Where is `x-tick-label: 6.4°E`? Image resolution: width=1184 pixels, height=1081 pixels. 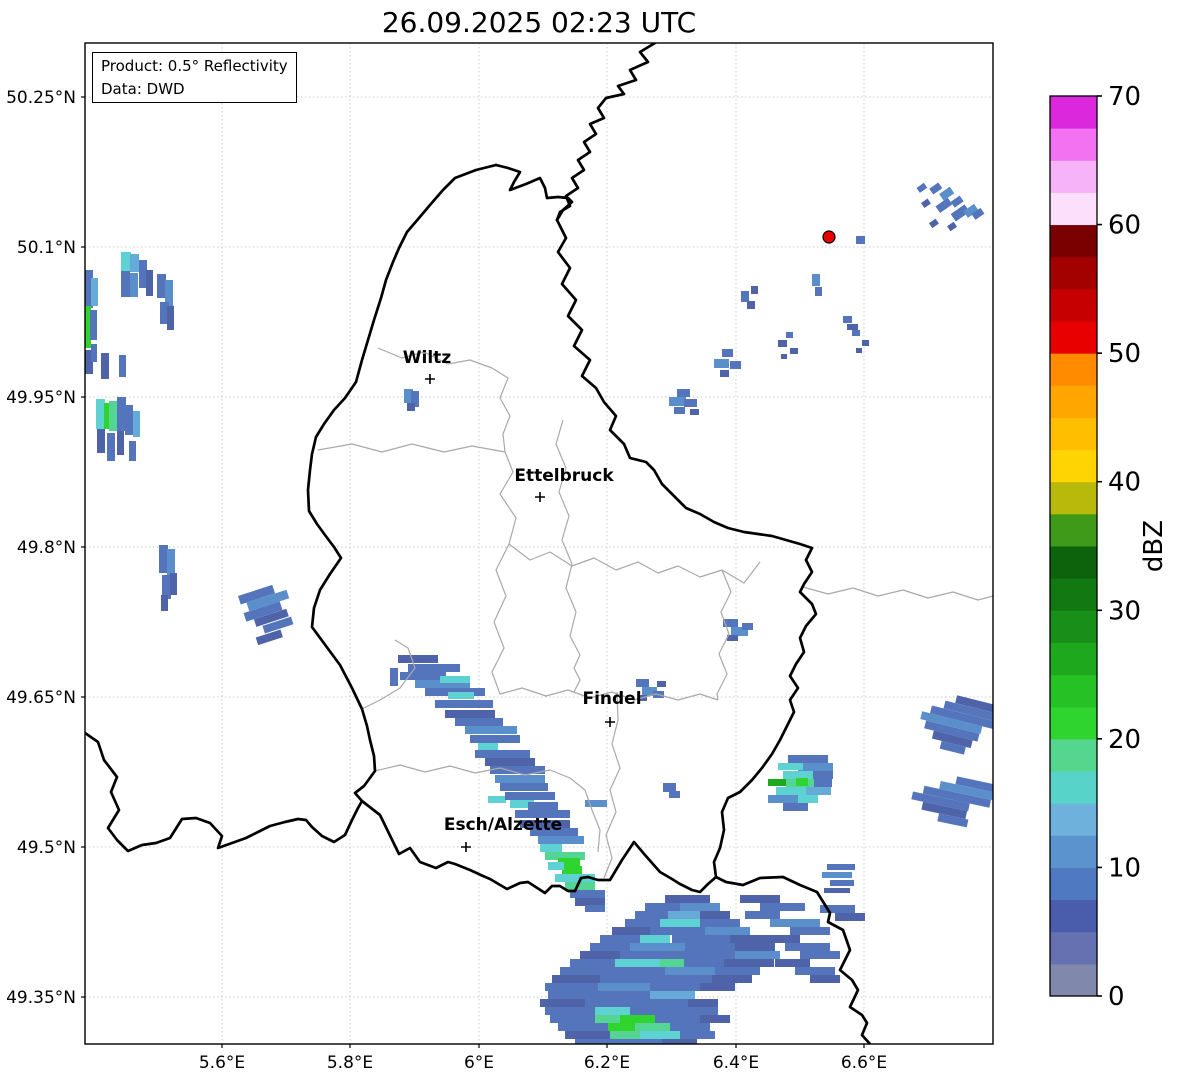 x-tick-label: 6.4°E is located at coordinates (736, 1063).